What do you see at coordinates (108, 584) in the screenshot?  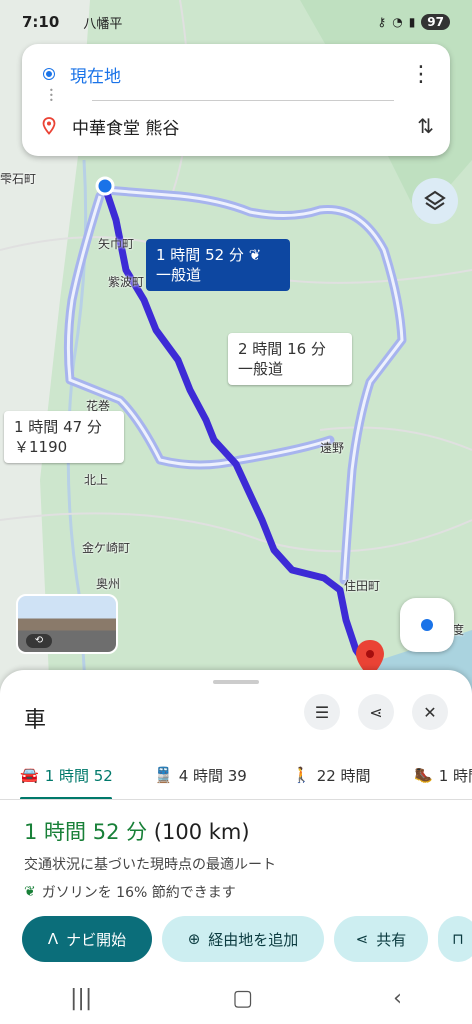 I see `town-label: 奥州` at bounding box center [108, 584].